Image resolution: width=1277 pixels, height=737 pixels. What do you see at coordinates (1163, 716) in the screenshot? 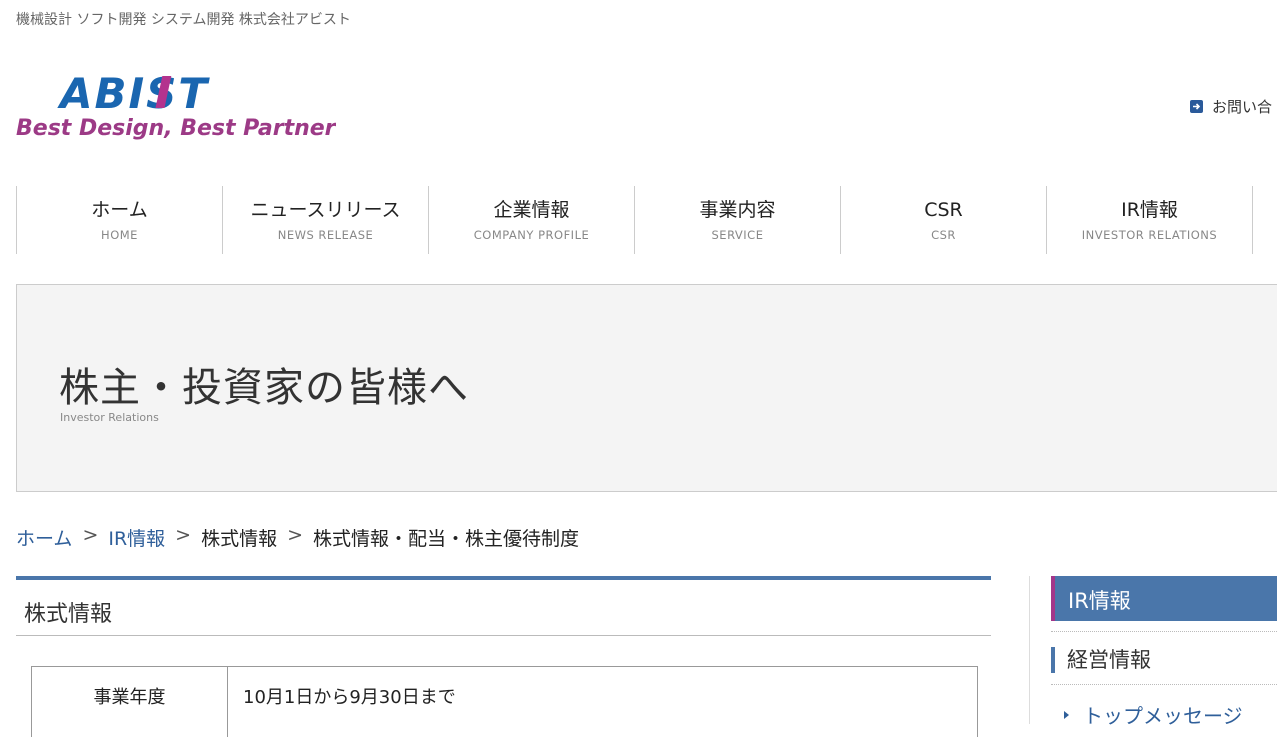
I see `sidebar-link-label: トップメッセージ` at bounding box center [1163, 716].